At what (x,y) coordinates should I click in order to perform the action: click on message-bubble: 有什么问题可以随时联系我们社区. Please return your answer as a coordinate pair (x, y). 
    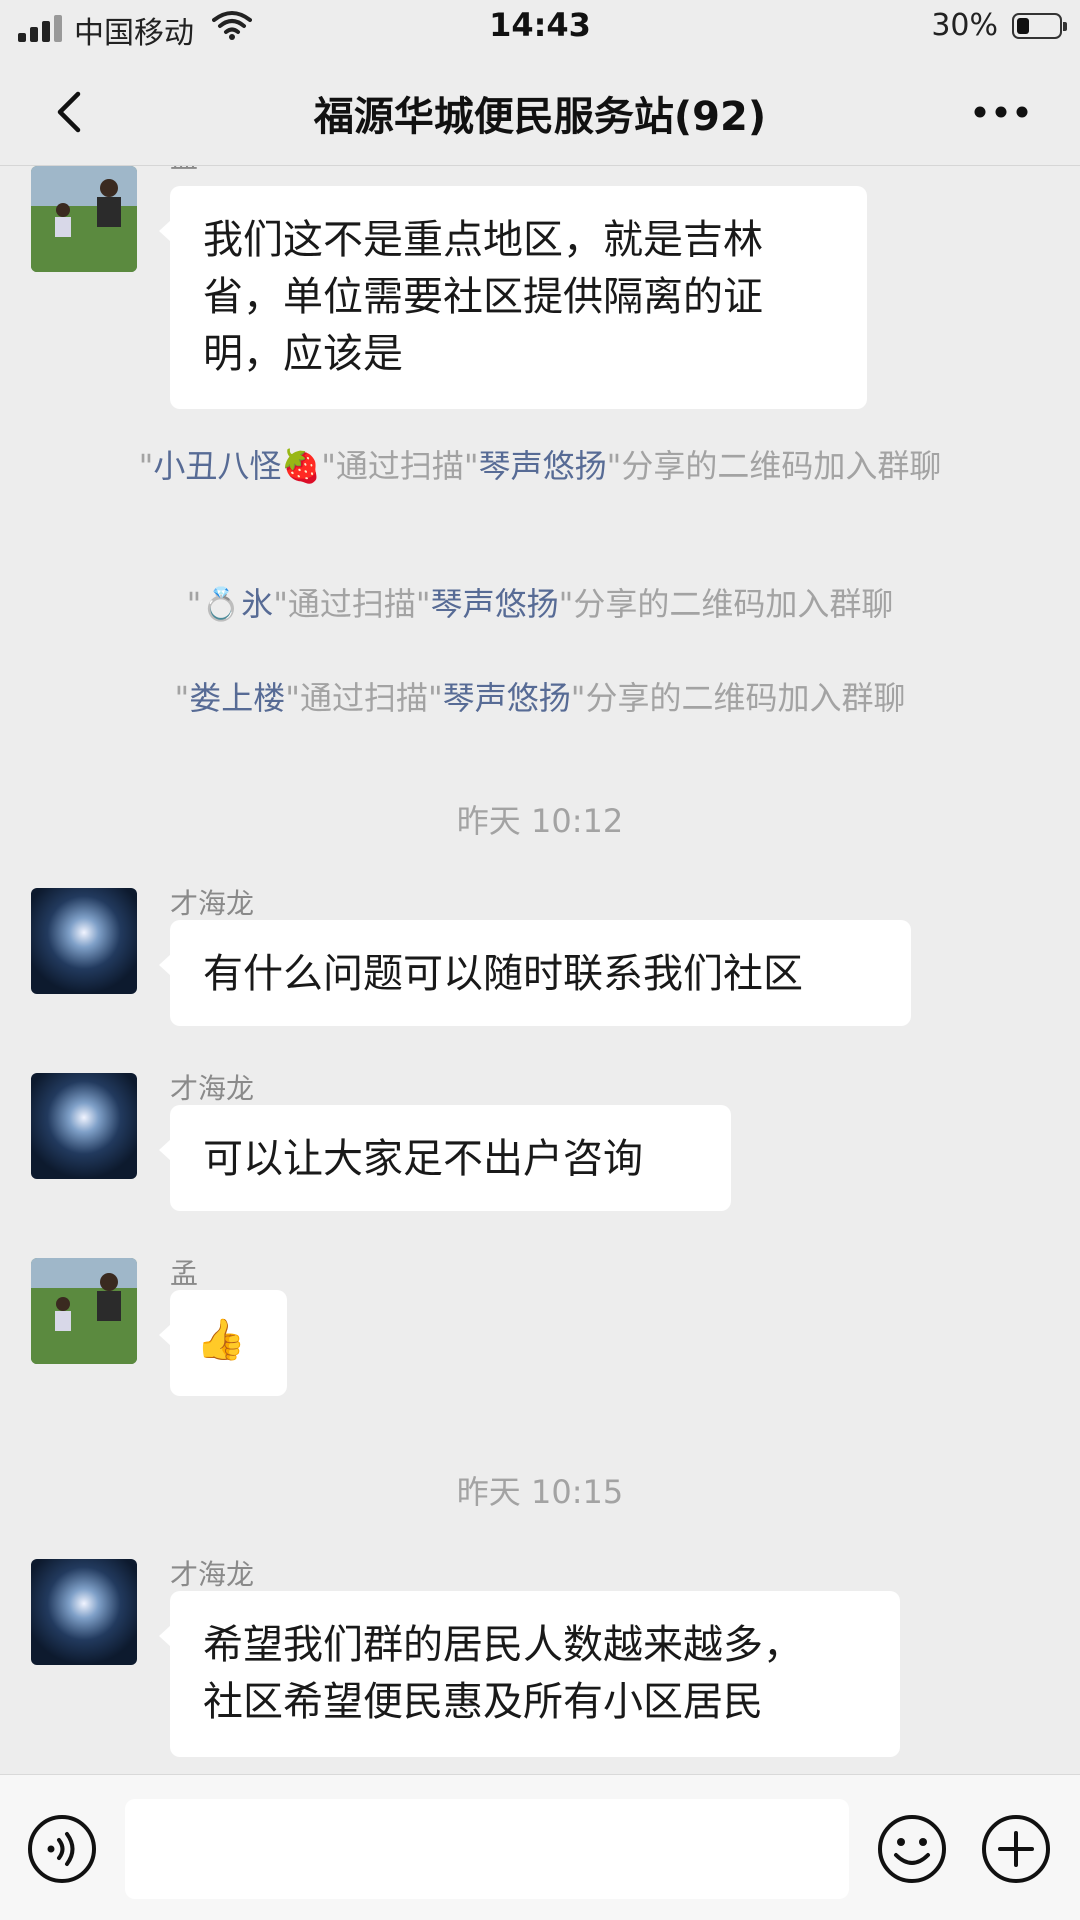
    Looking at the image, I should click on (535, 973).